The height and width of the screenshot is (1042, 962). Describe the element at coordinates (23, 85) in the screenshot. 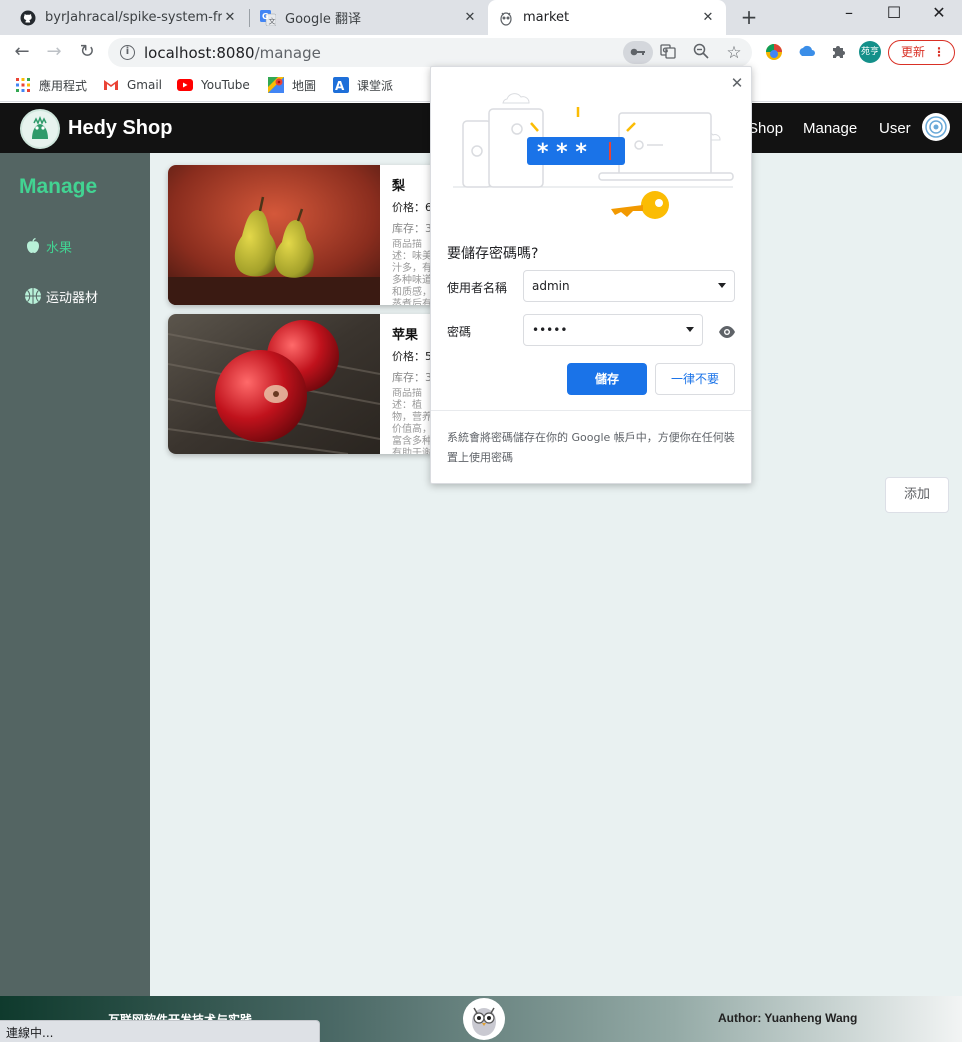

I see `apps-grid-icon` at that location.